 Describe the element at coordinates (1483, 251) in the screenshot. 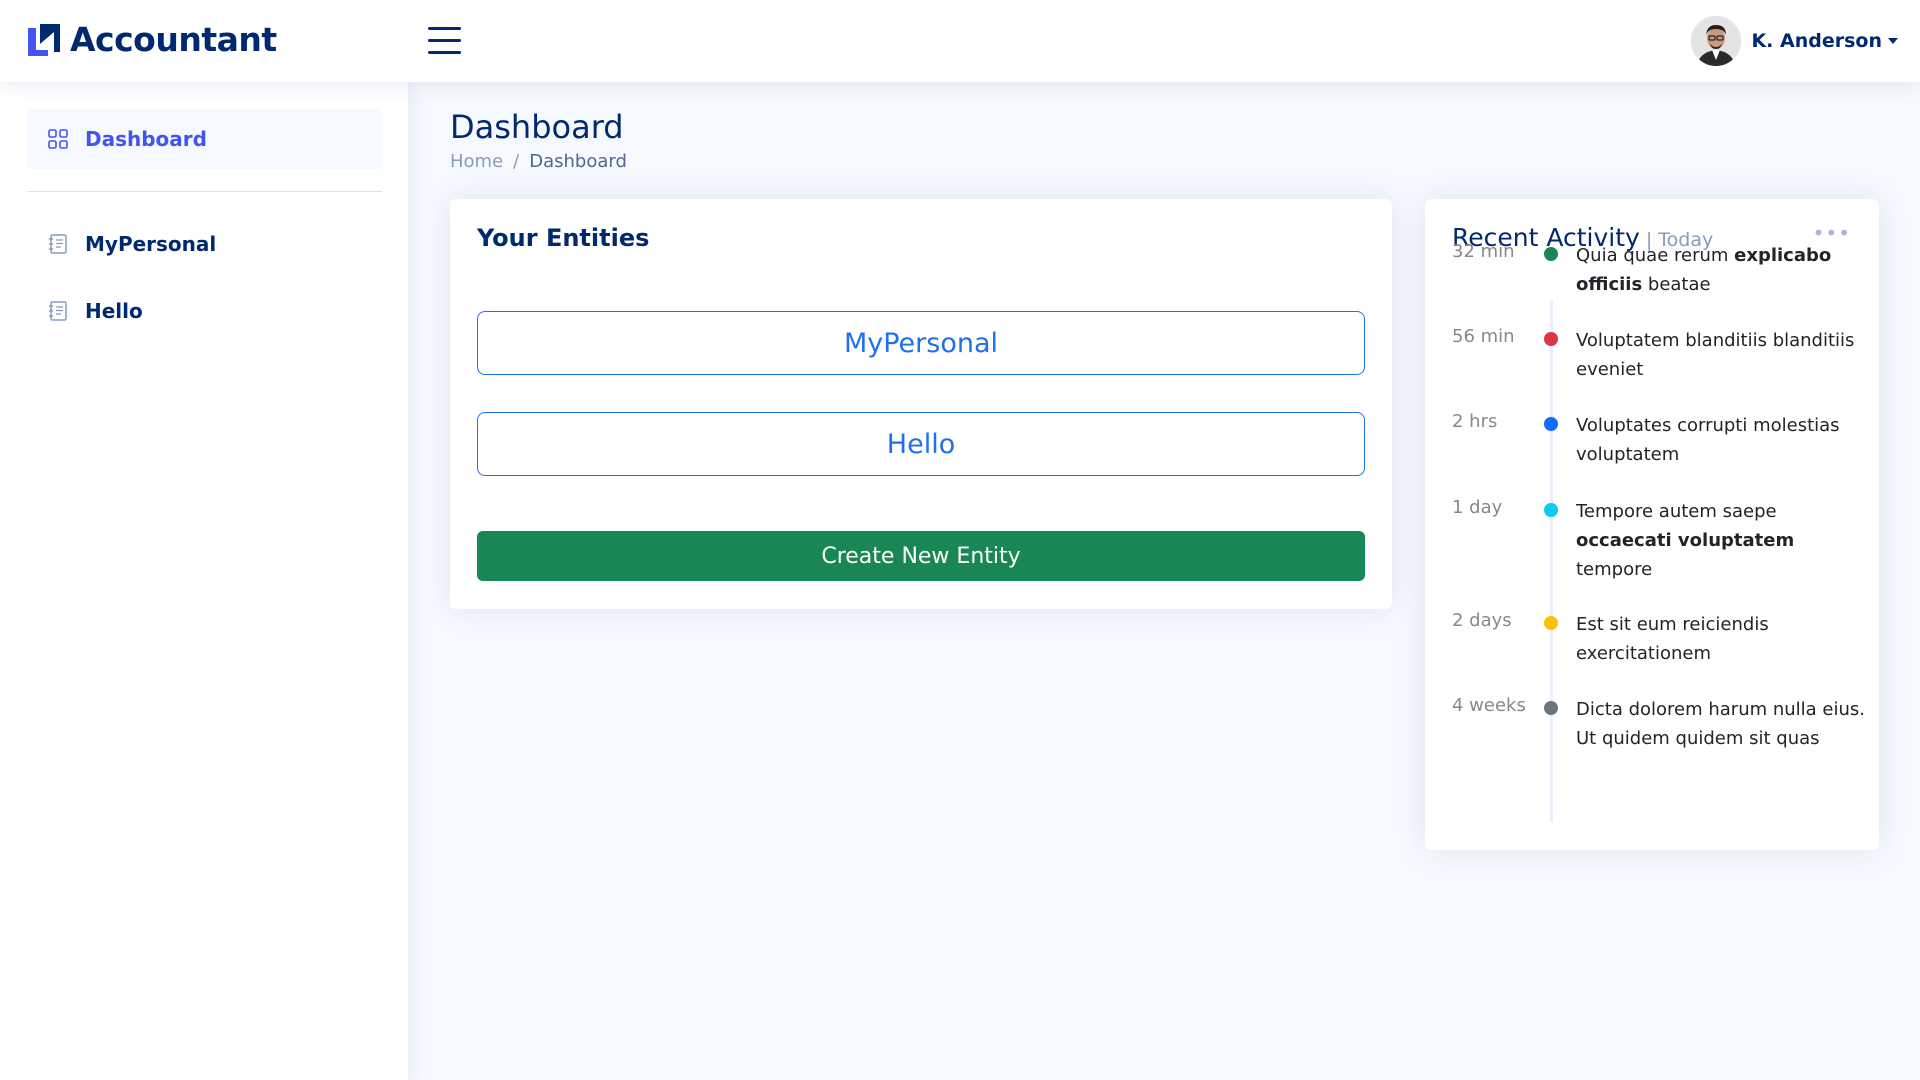

I see `activity-time: 32 min` at that location.